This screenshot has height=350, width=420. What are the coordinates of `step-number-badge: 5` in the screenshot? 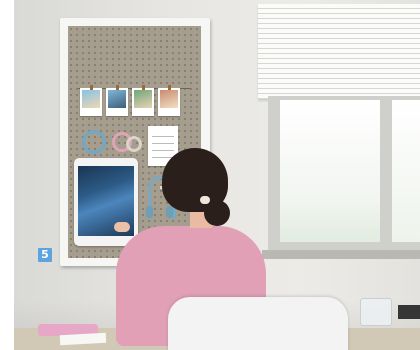 It's located at (45, 255).